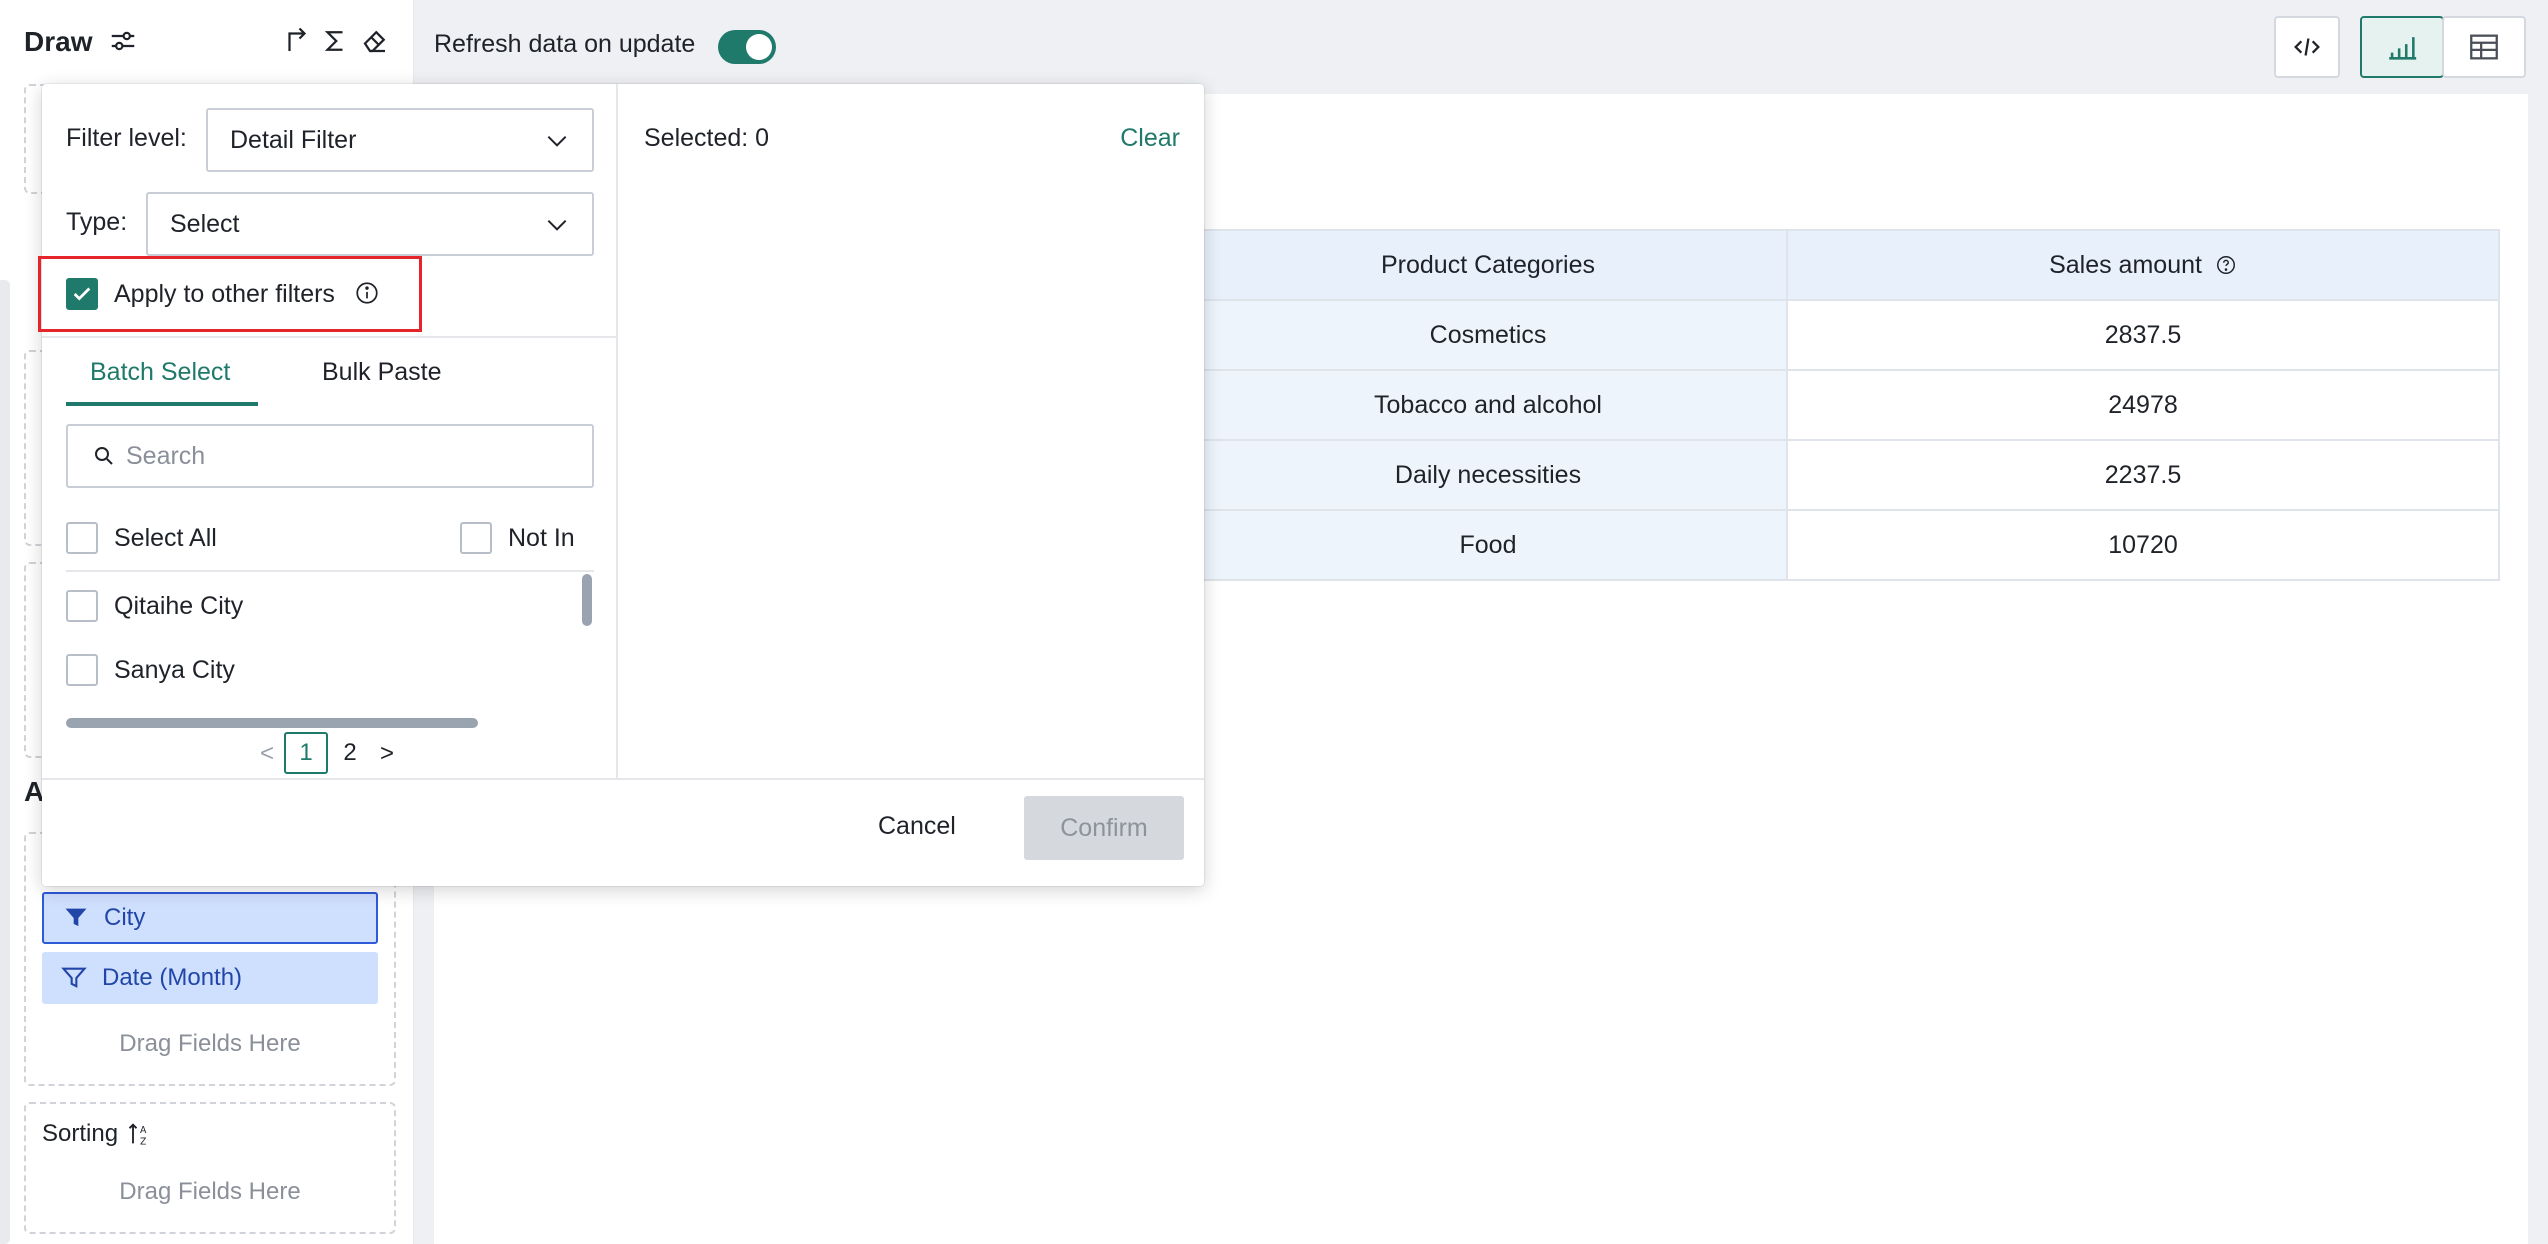 This screenshot has width=2548, height=1244. I want to click on code-view-button, so click(2307, 47).